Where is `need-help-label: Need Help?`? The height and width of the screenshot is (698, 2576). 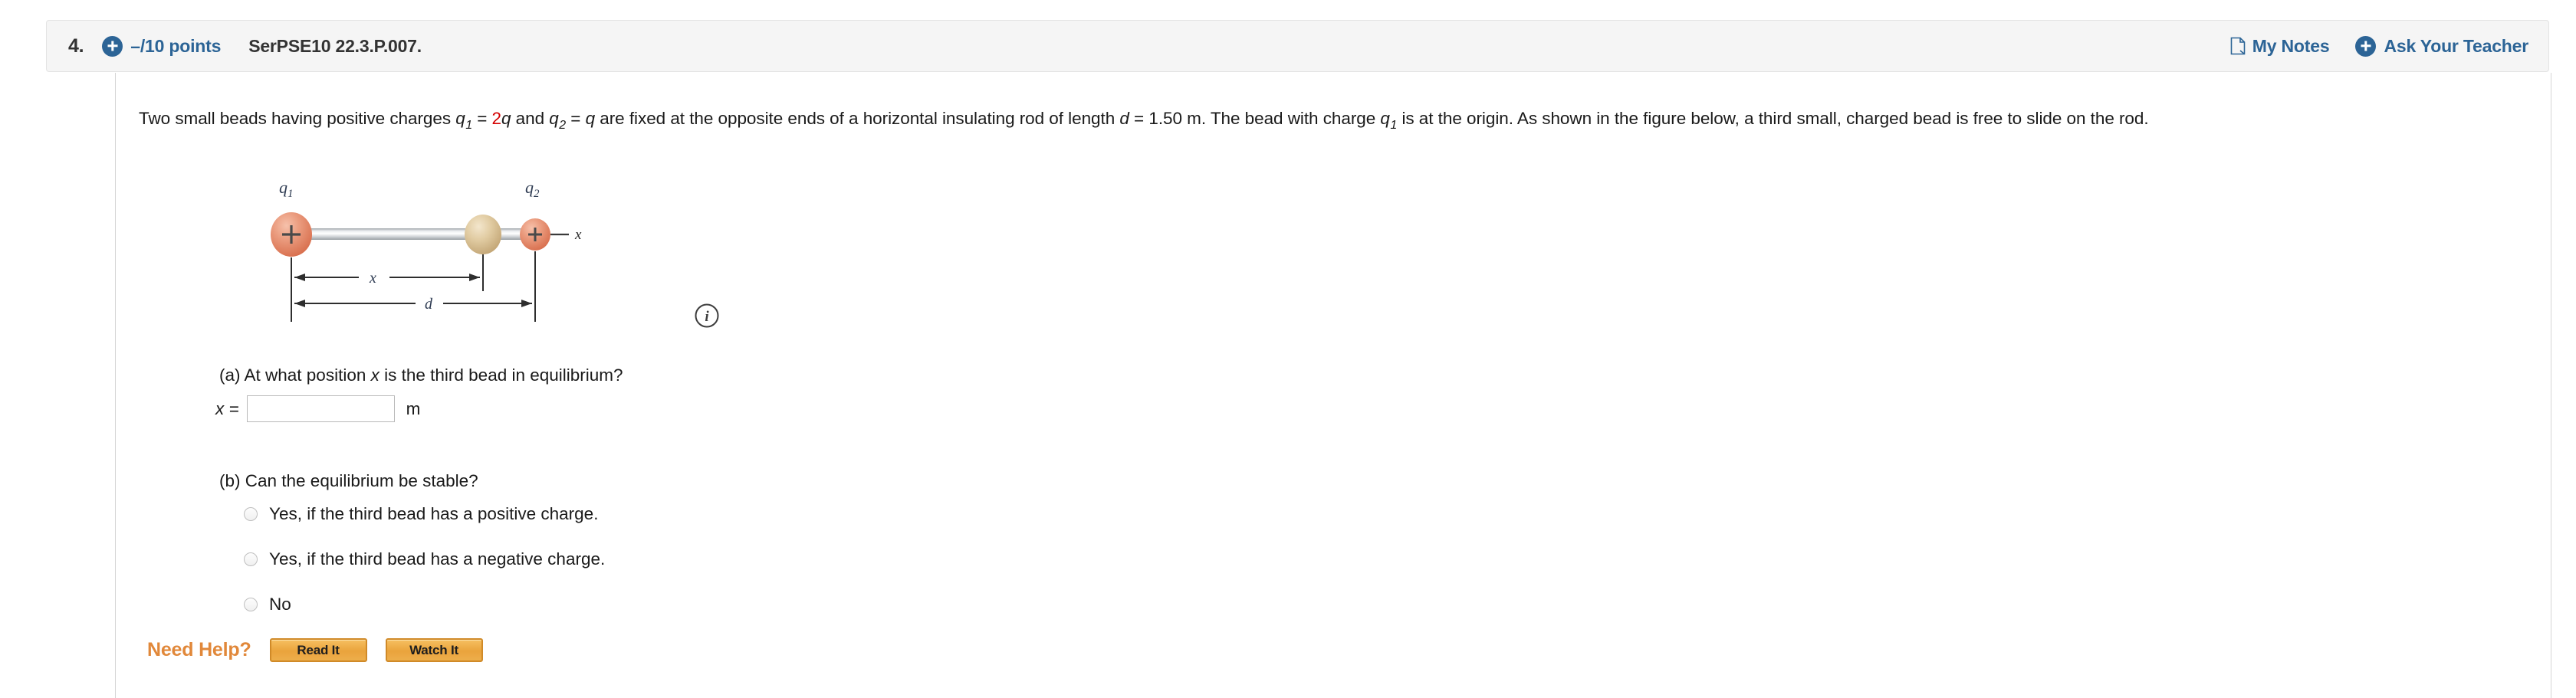 need-help-label: Need Help? is located at coordinates (199, 649).